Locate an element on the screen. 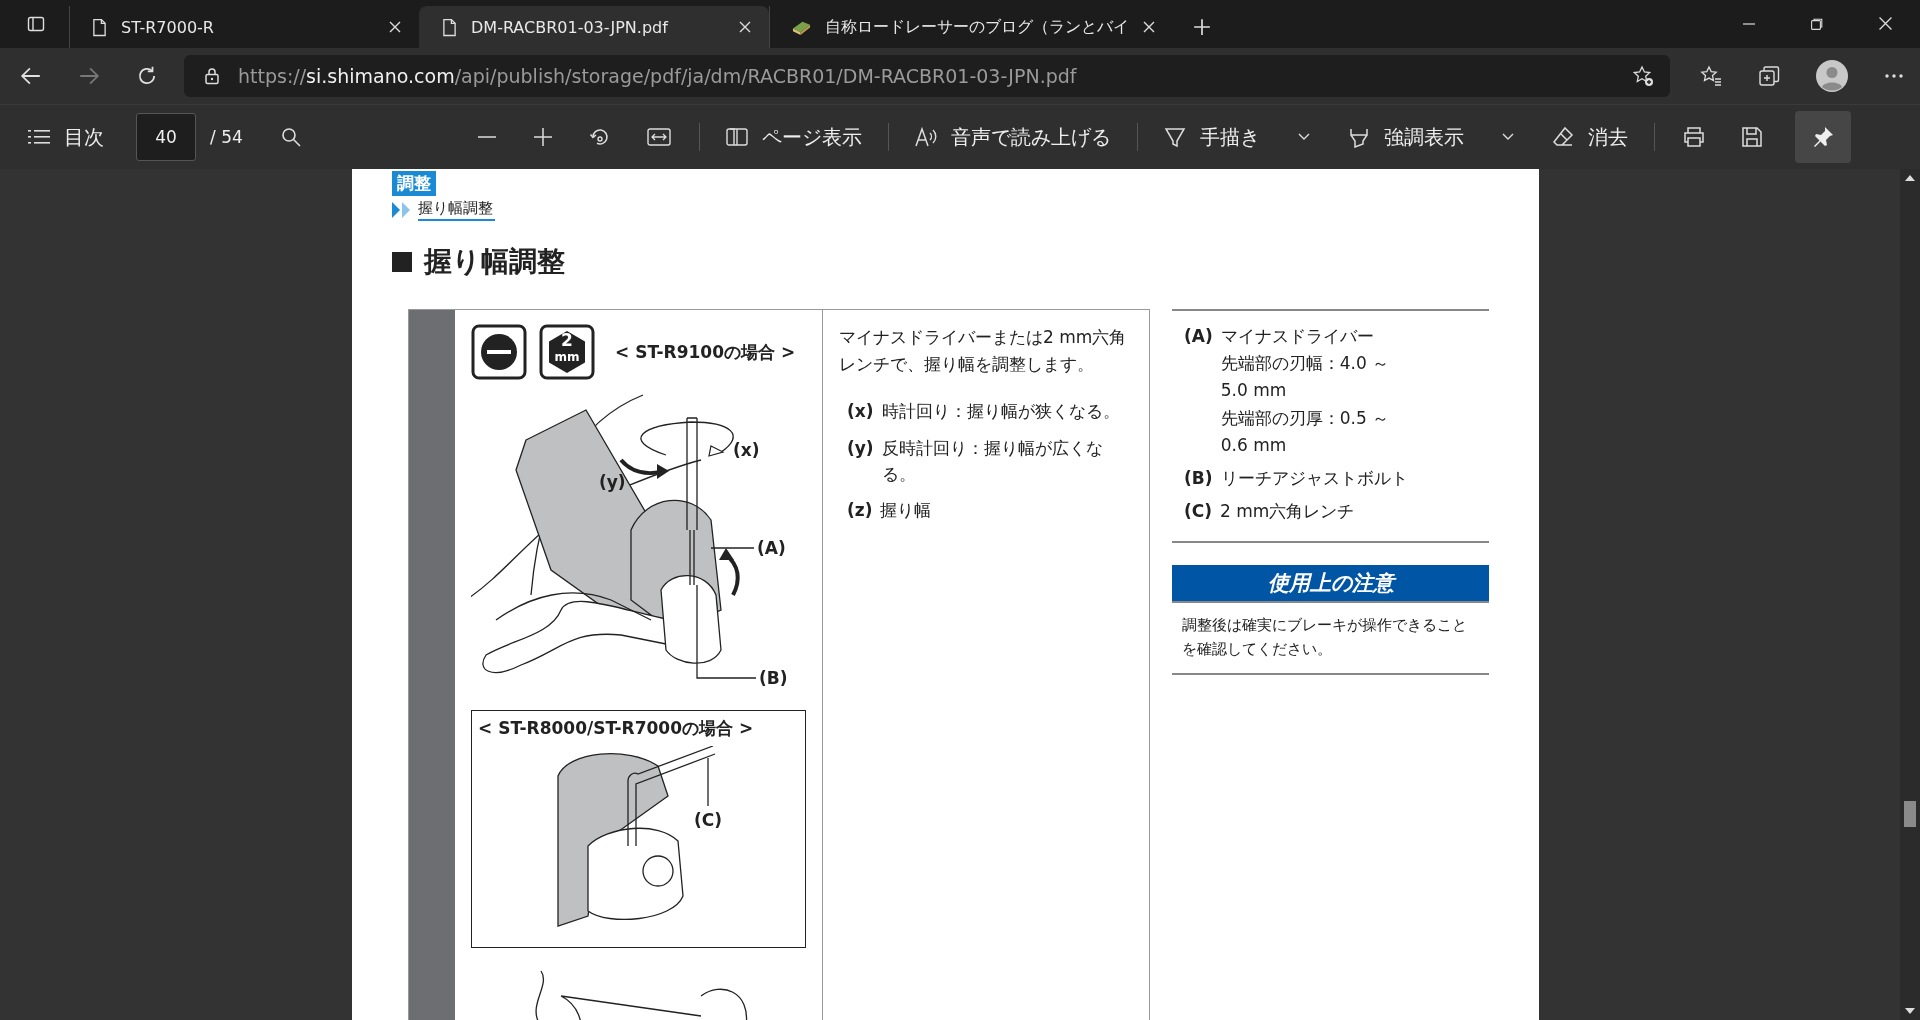  step-text: 時計回り：握り幅が狭くなる。 is located at coordinates (1000, 412).